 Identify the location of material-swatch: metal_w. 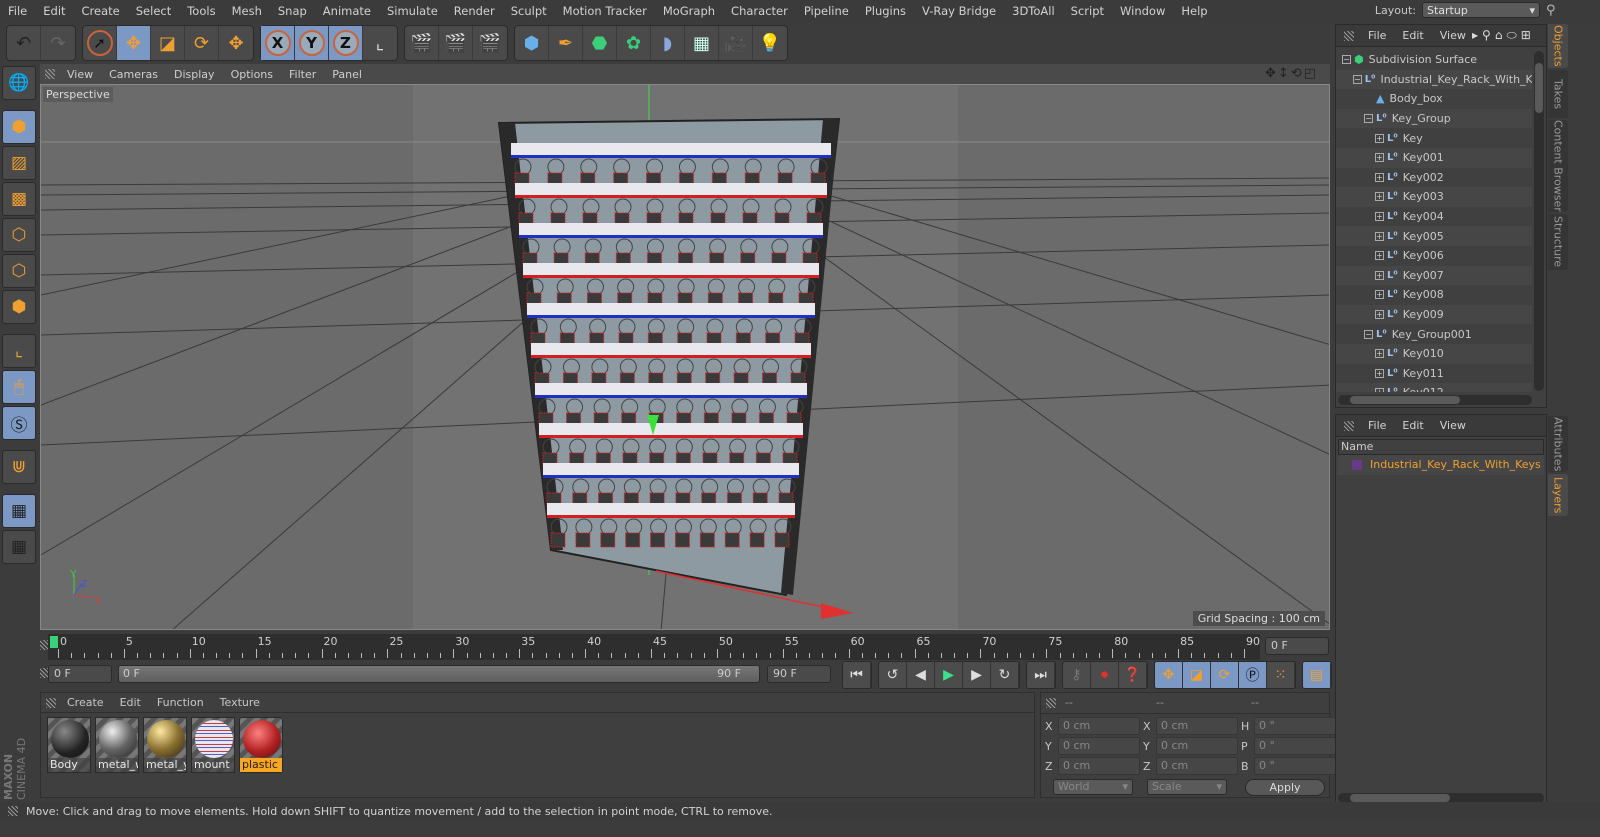
(117, 745).